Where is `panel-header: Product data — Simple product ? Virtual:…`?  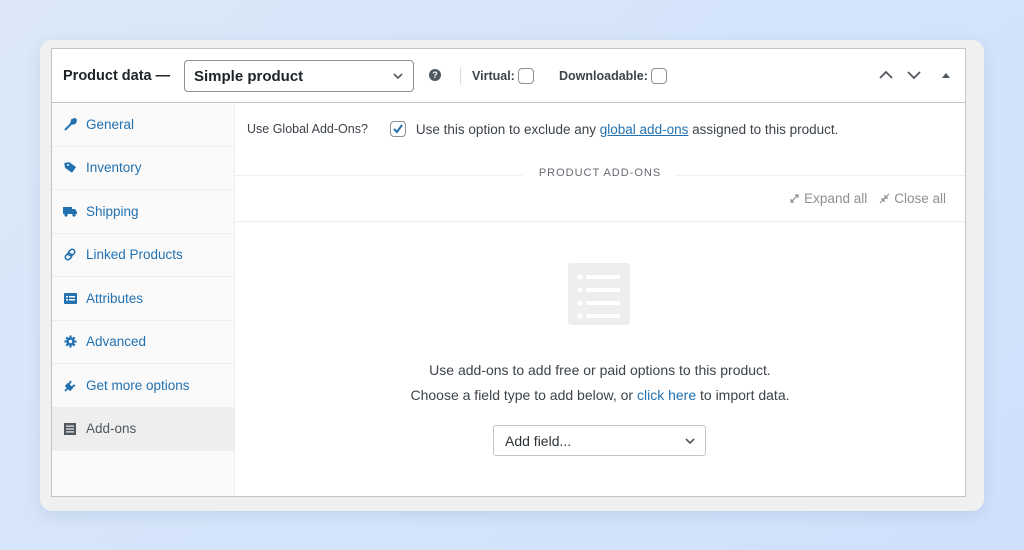 panel-header: Product data — Simple product ? Virtual:… is located at coordinates (508, 76).